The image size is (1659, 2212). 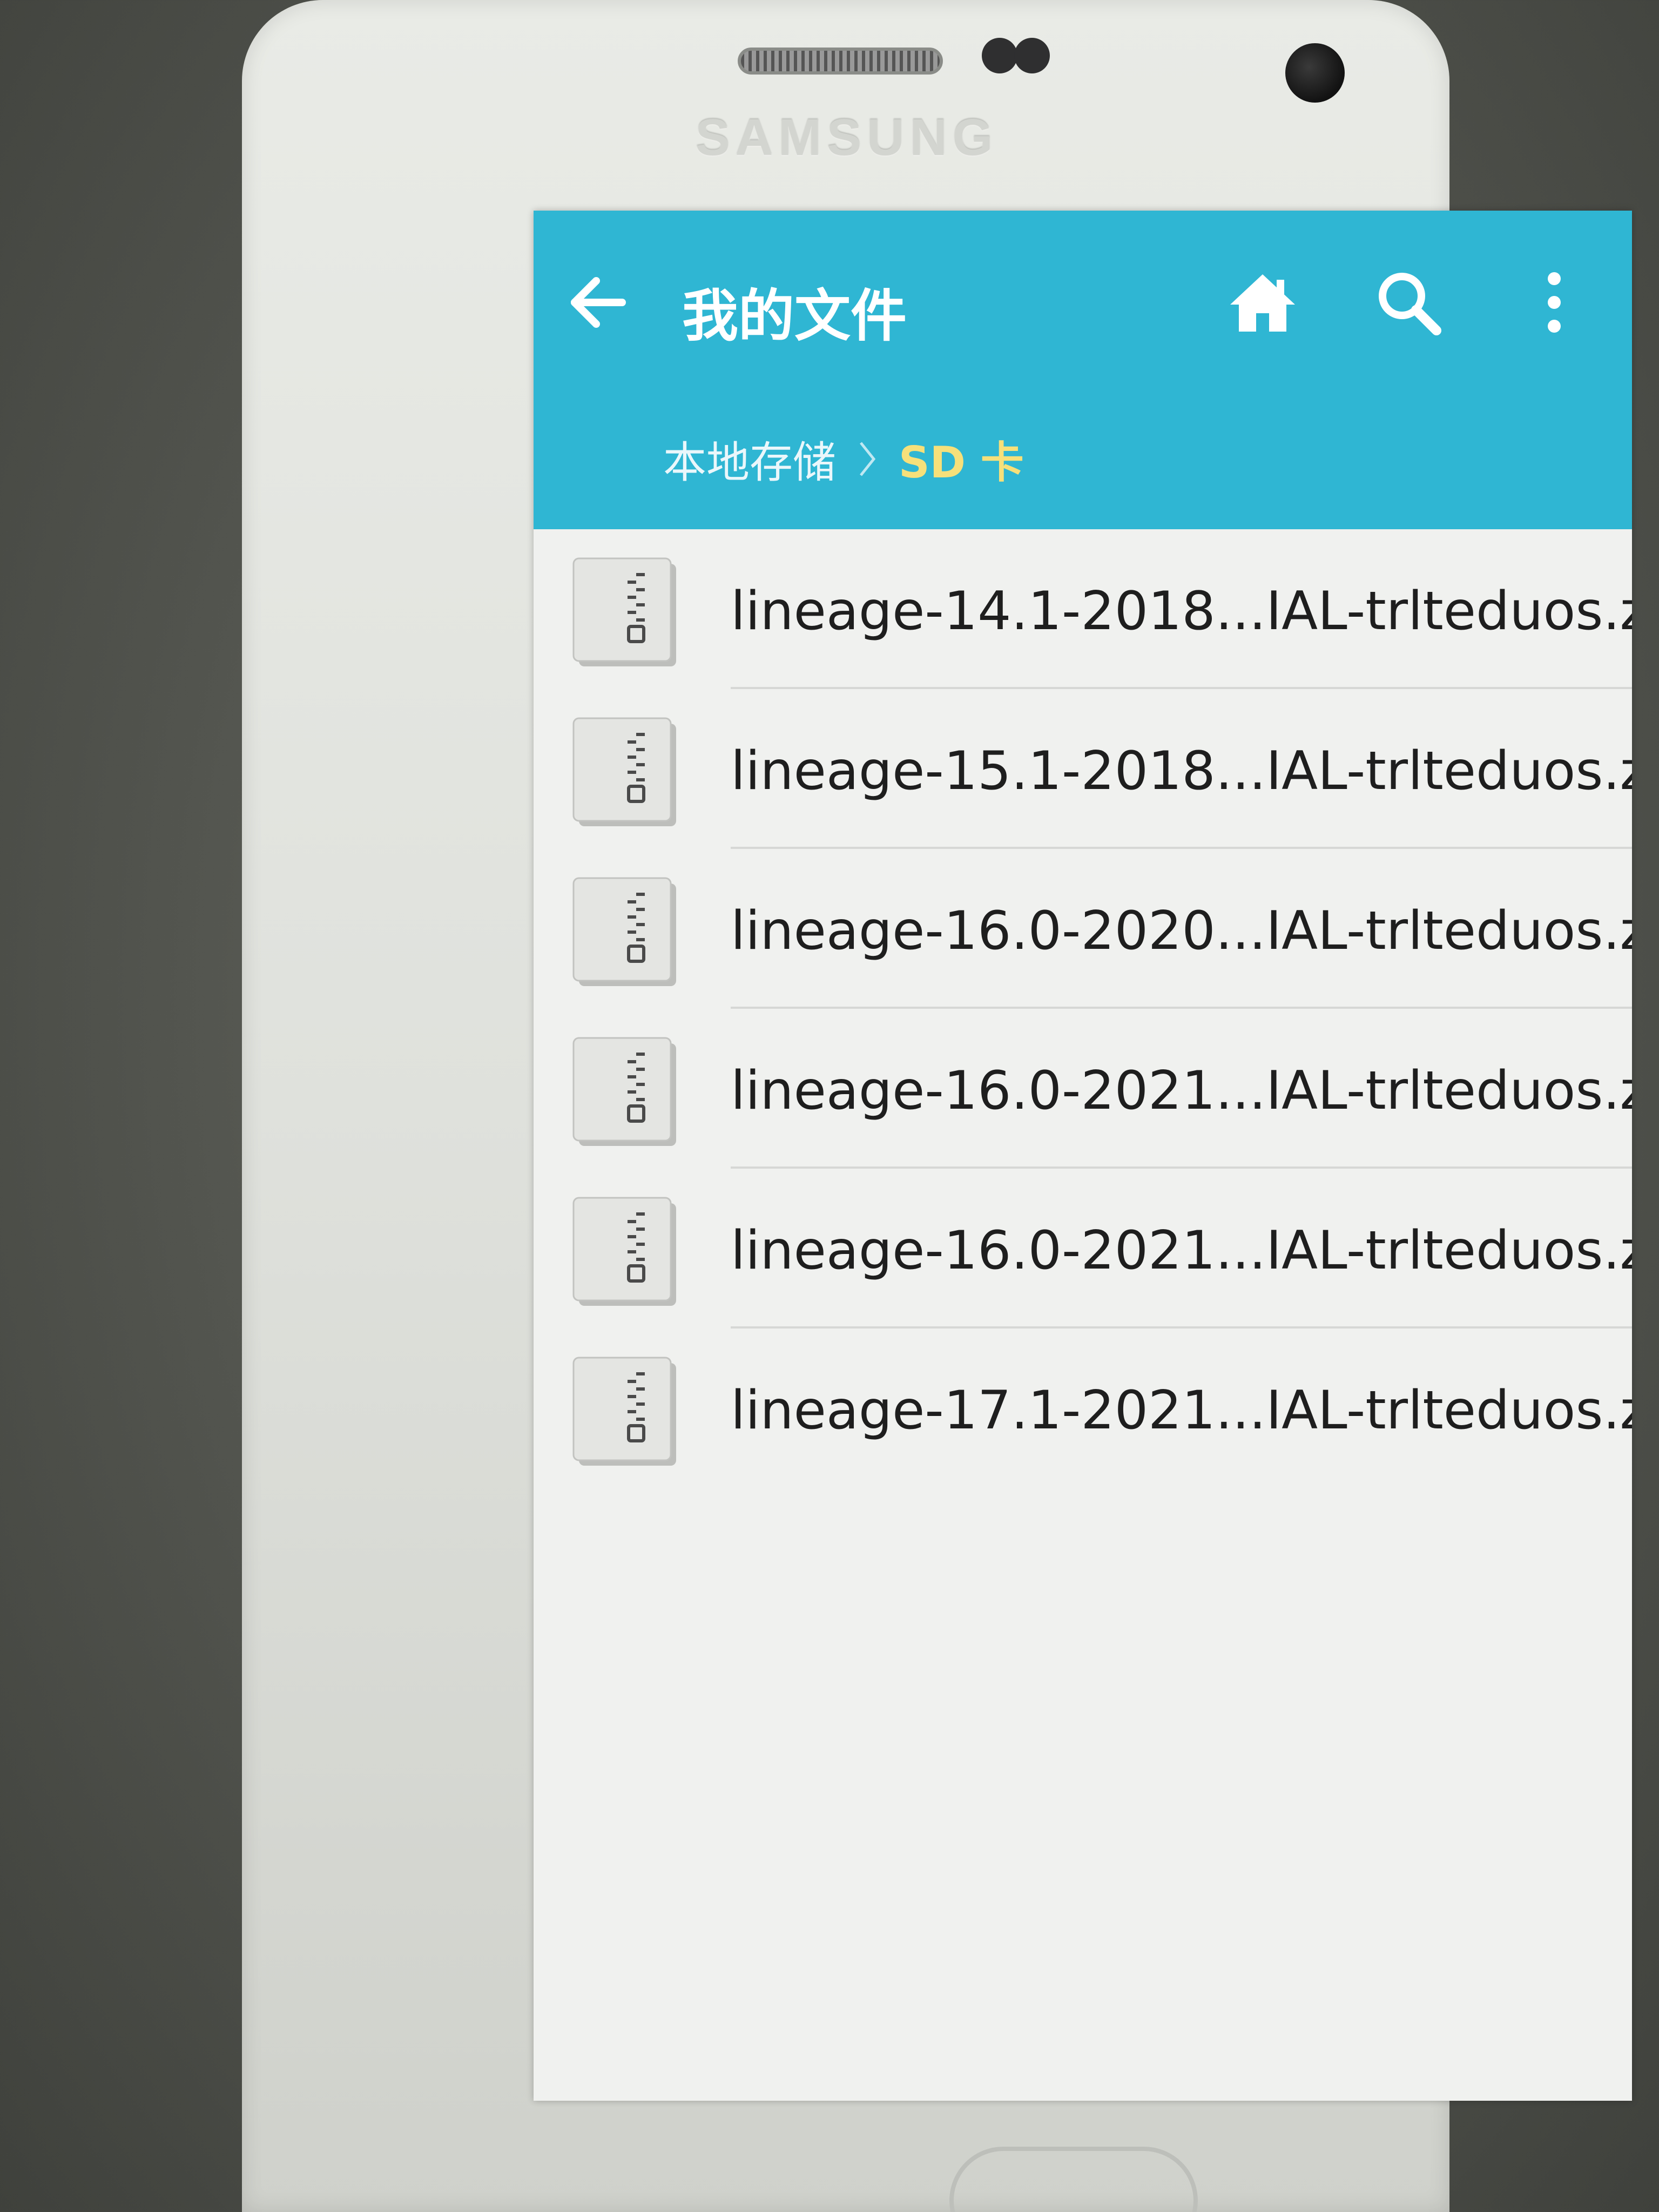 What do you see at coordinates (868, 459) in the screenshot?
I see `chevron-right-icon` at bounding box center [868, 459].